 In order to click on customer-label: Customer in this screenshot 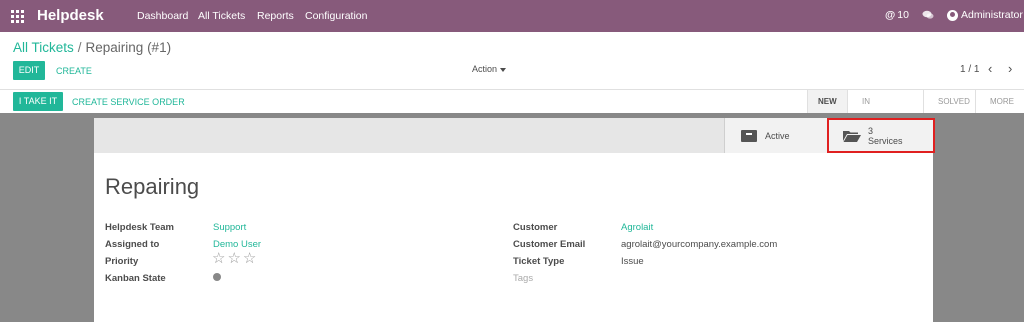, I will do `click(535, 227)`.